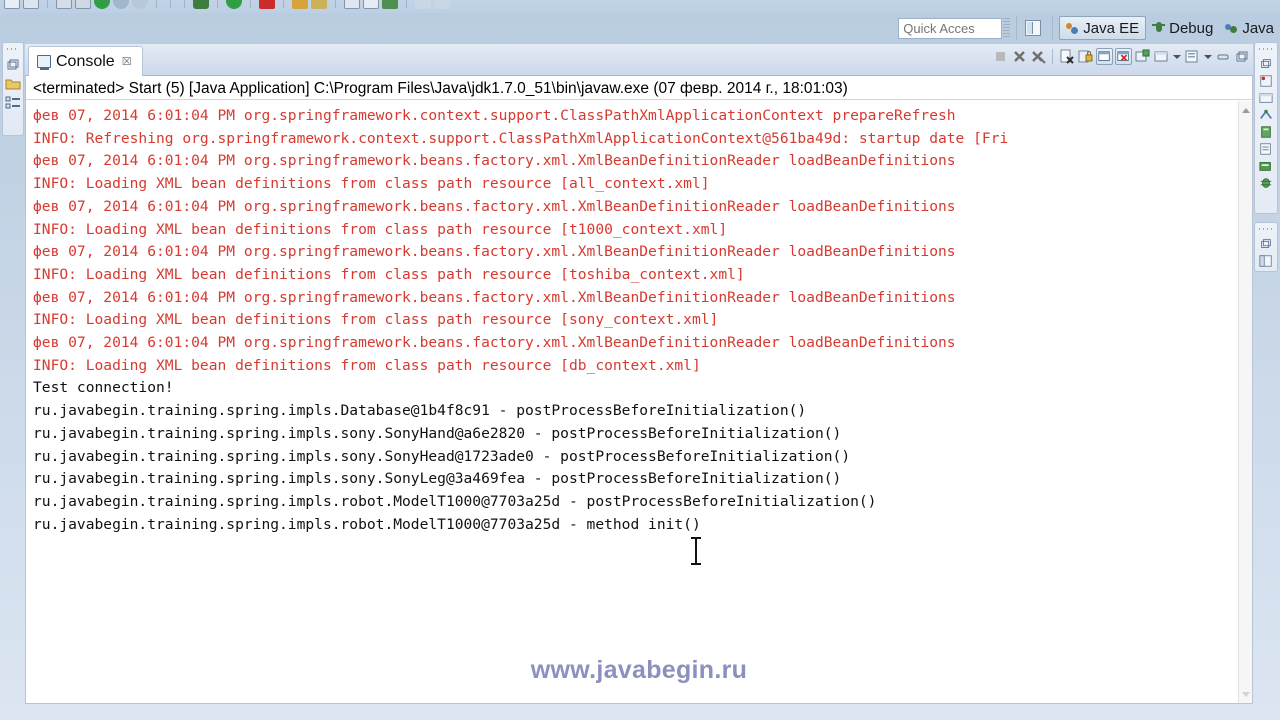 Image resolution: width=1280 pixels, height=720 pixels. Describe the element at coordinates (1266, 115) in the screenshot. I see `servers-icon` at that location.